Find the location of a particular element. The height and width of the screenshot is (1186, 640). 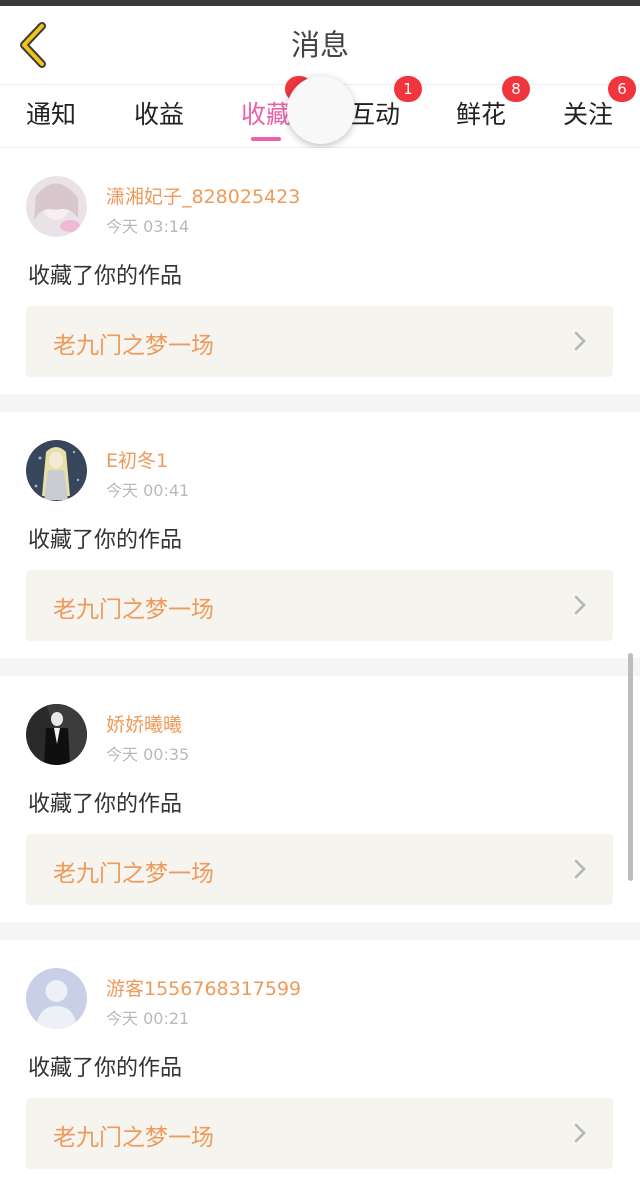

tab-favorites: 收藏 is located at coordinates (266, 118).